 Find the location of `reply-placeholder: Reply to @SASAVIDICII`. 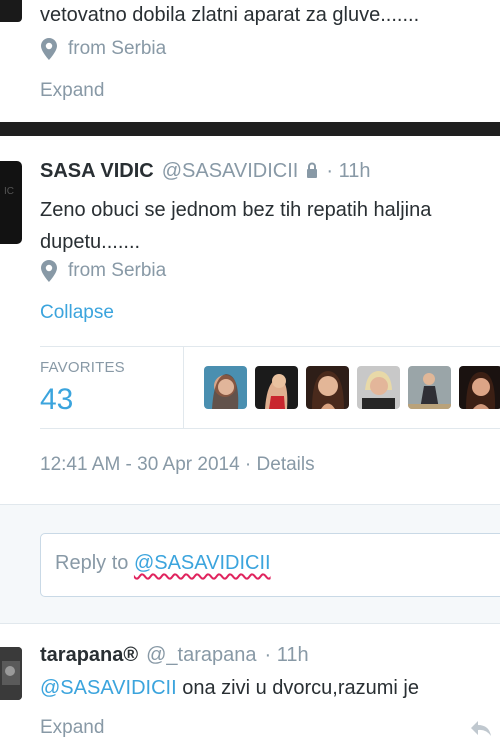

reply-placeholder: Reply to @SASAVIDICII is located at coordinates (163, 563).